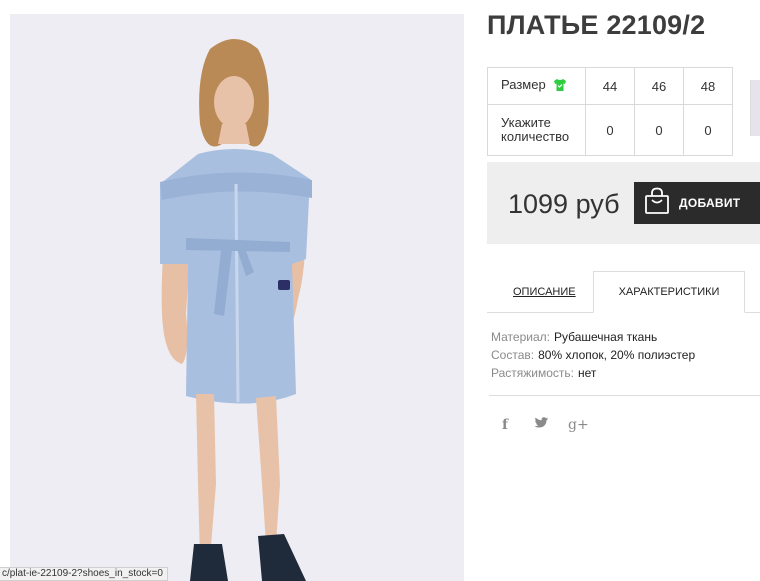  Describe the element at coordinates (710, 203) in the screenshot. I see `add-to-cart-label: ДОБАВИТ` at that location.